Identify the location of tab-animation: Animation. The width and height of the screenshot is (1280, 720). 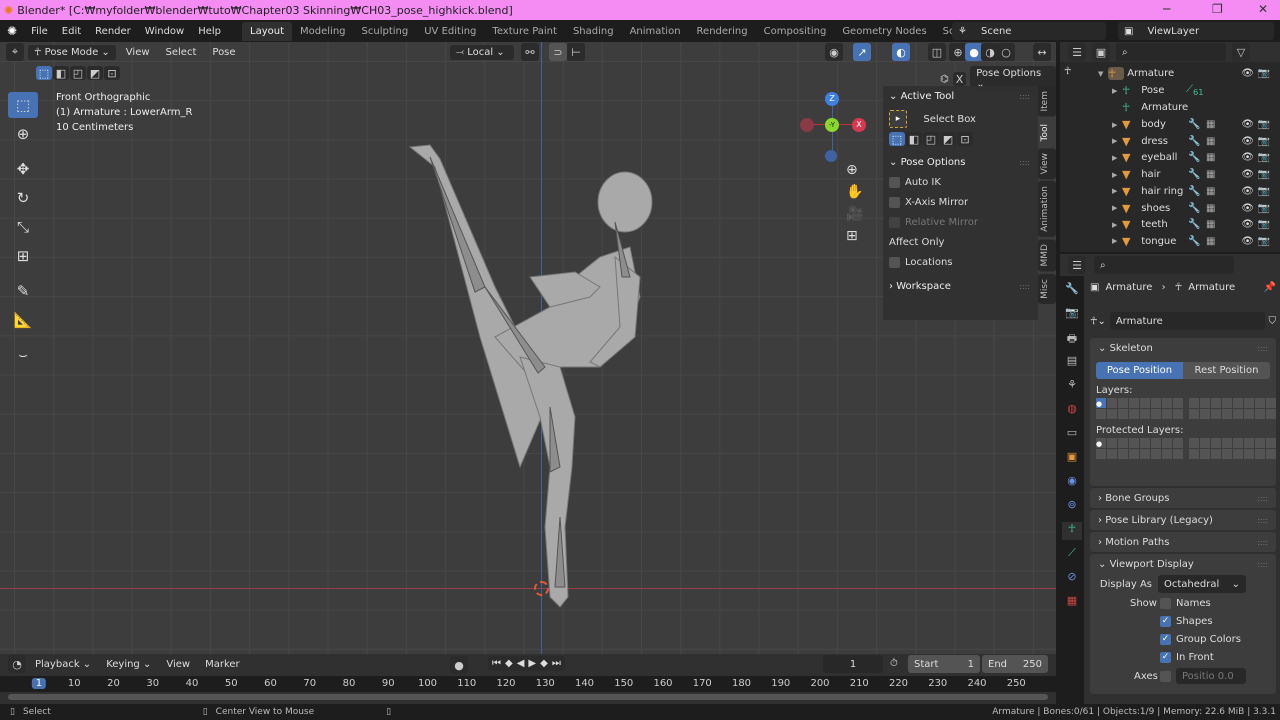
(655, 31).